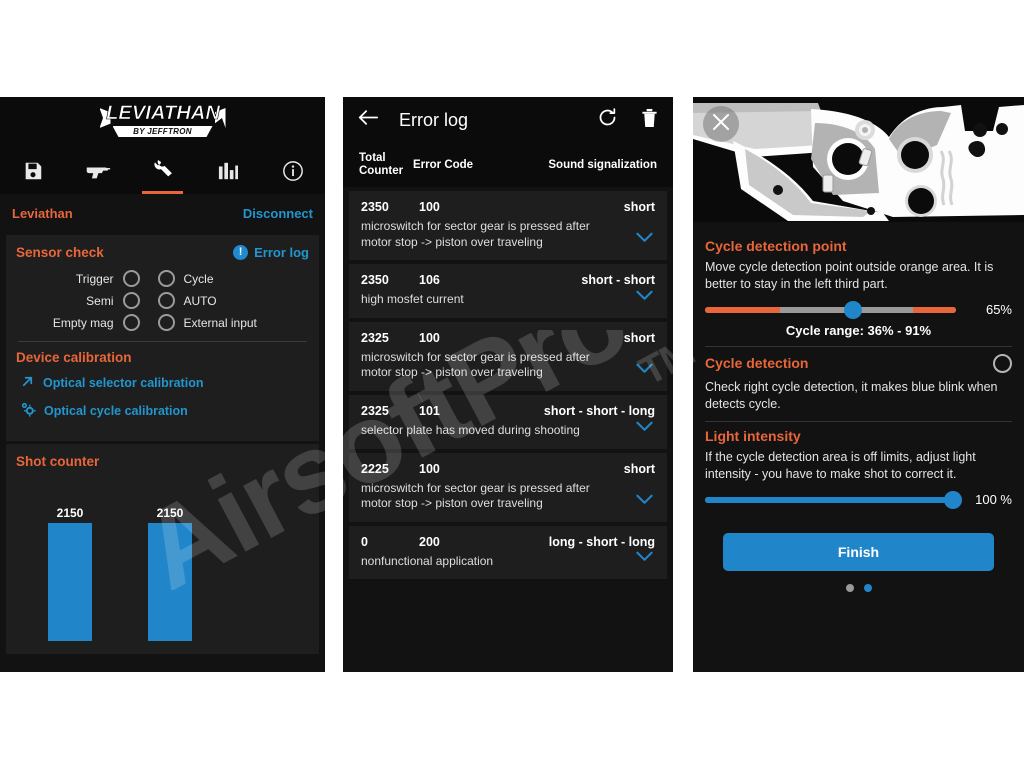  I want to click on error-sound: short - short - long, so click(599, 410).